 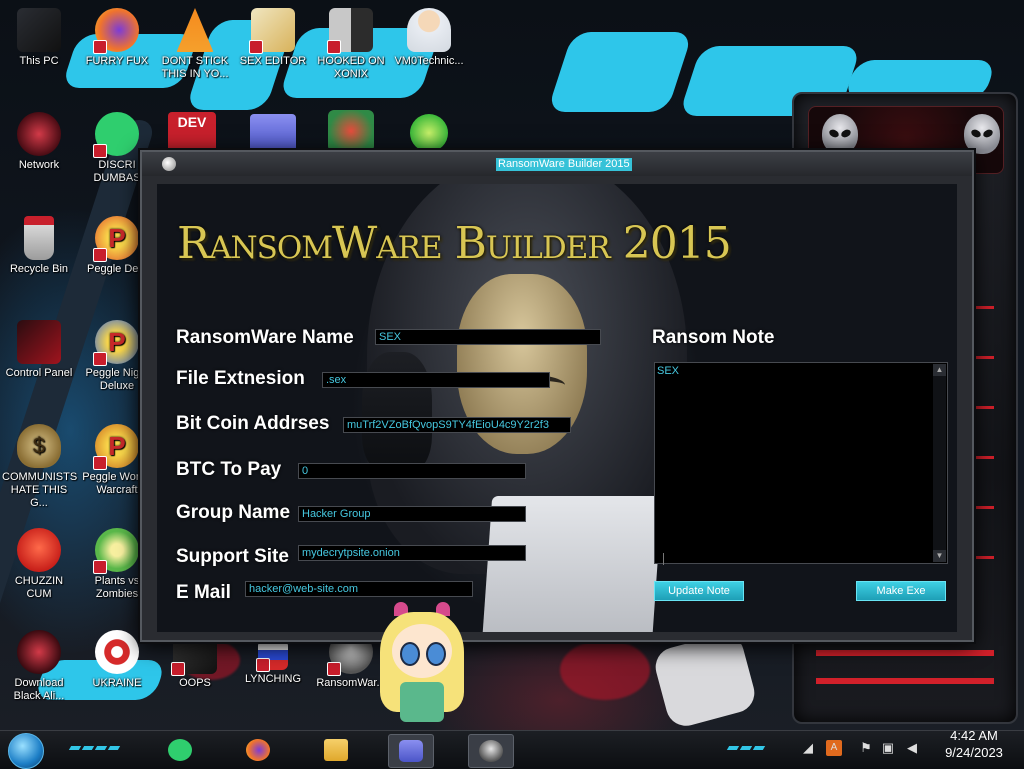 What do you see at coordinates (195, 683) in the screenshot?
I see `desktop-icon-label: OOPS` at bounding box center [195, 683].